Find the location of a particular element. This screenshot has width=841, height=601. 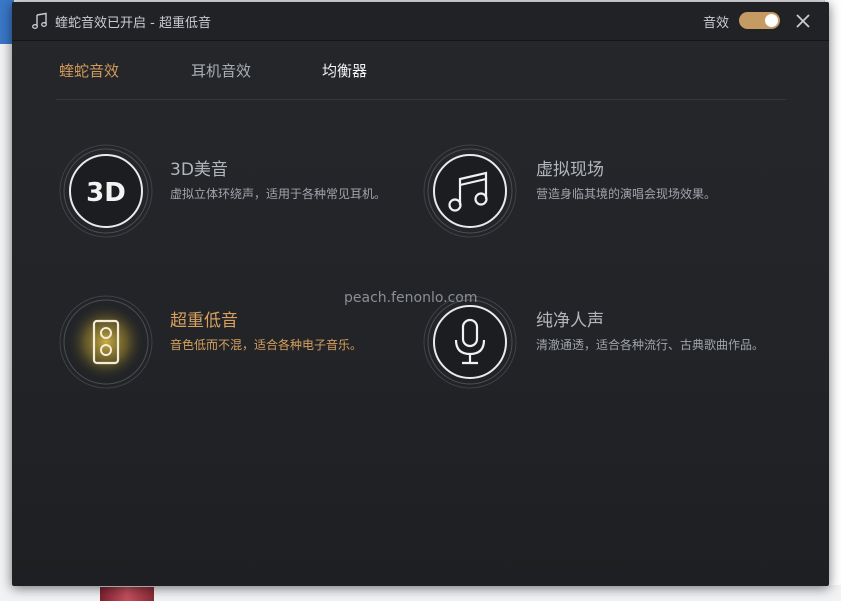

effect-card-super-bass: 超重低音 音色低而不混，适合各种电子音乐。 is located at coordinates (228, 344).